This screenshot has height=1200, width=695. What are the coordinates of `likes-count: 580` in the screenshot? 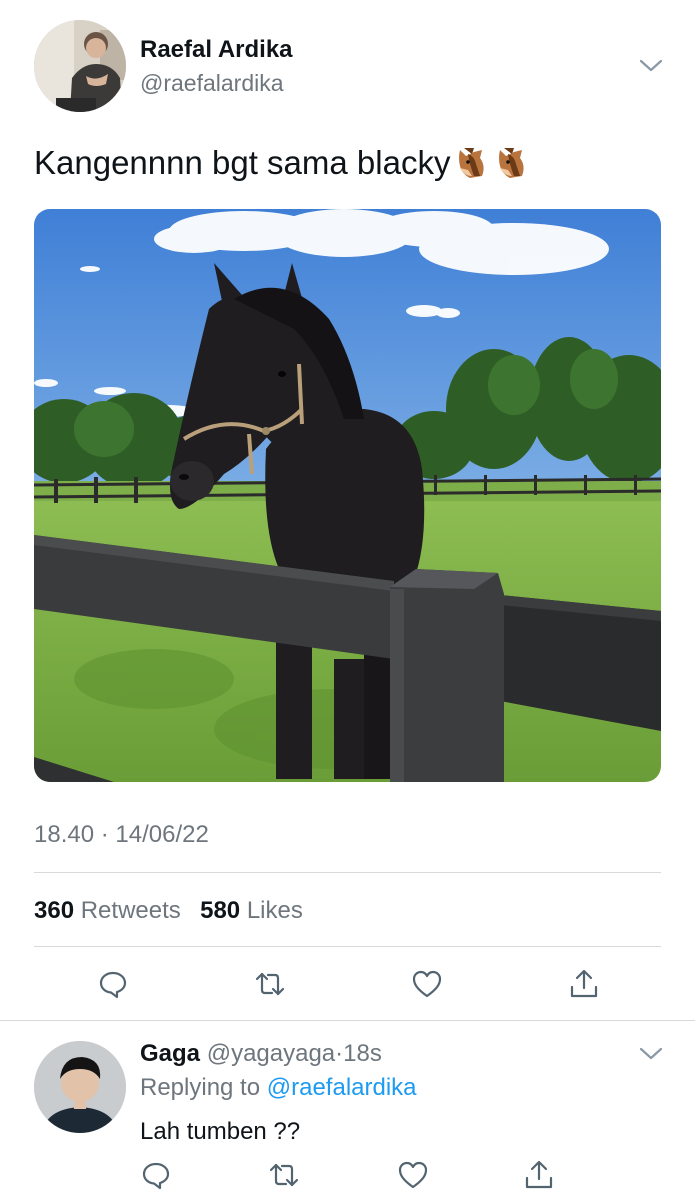 It's located at (220, 910).